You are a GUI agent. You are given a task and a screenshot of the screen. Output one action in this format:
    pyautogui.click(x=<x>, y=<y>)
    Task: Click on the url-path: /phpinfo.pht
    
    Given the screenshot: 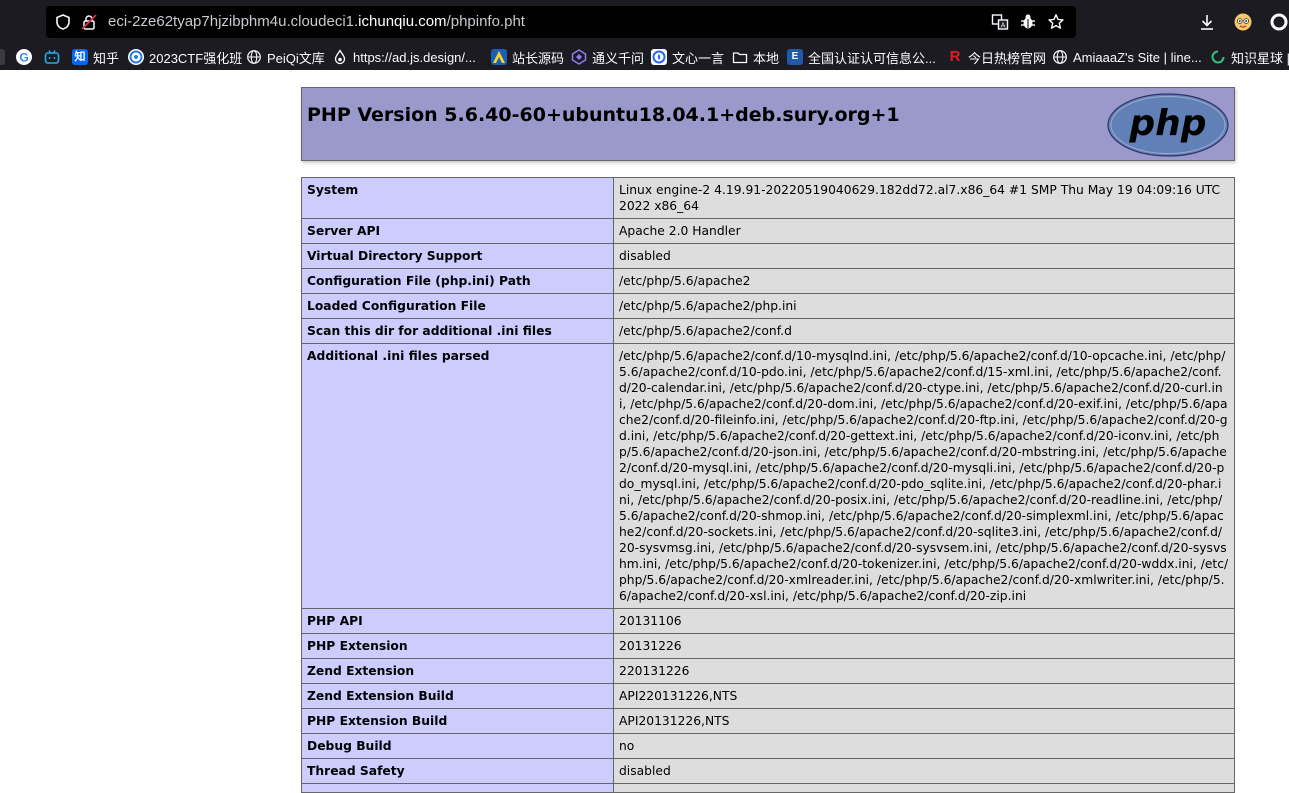 What is the action you would take?
    pyautogui.click(x=485, y=21)
    